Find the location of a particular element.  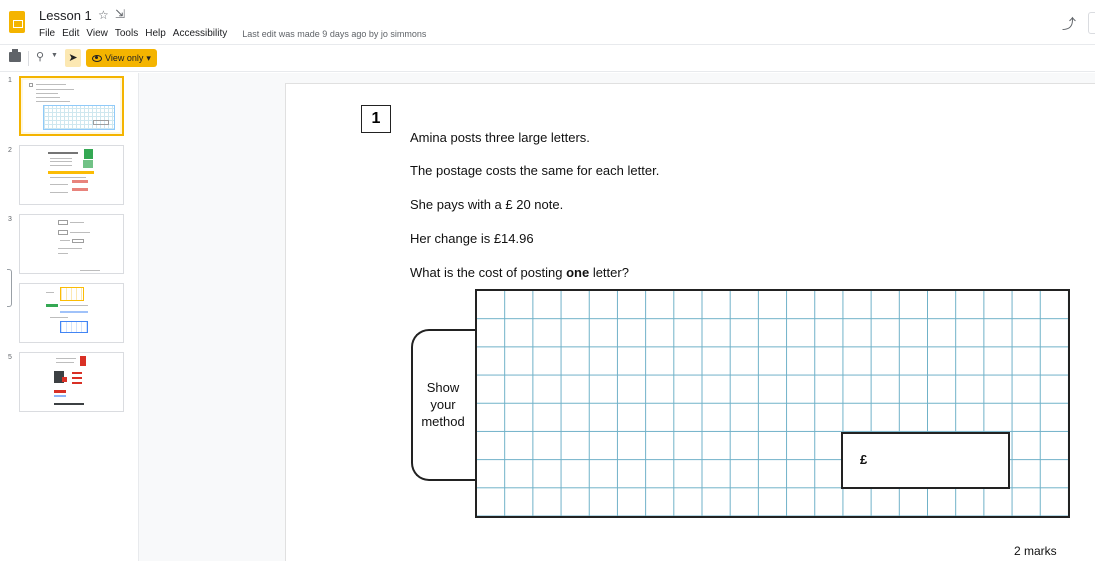

question-line: Amina posts three large letters. is located at coordinates (500, 137).